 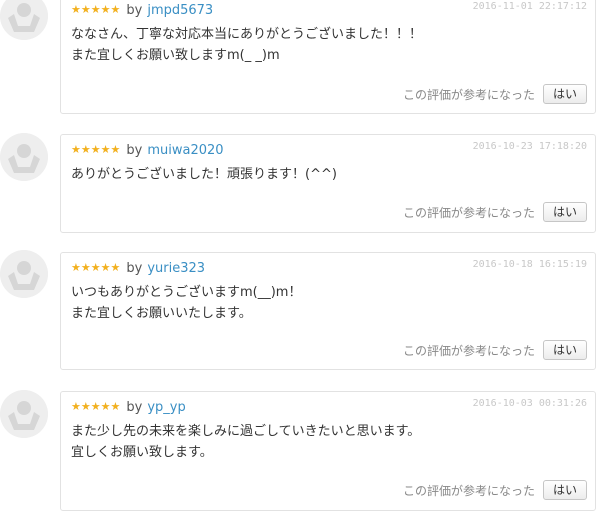 I want to click on review-header: ★ ★ ★ ★ ★ by jmpd5673, so click(x=142, y=10).